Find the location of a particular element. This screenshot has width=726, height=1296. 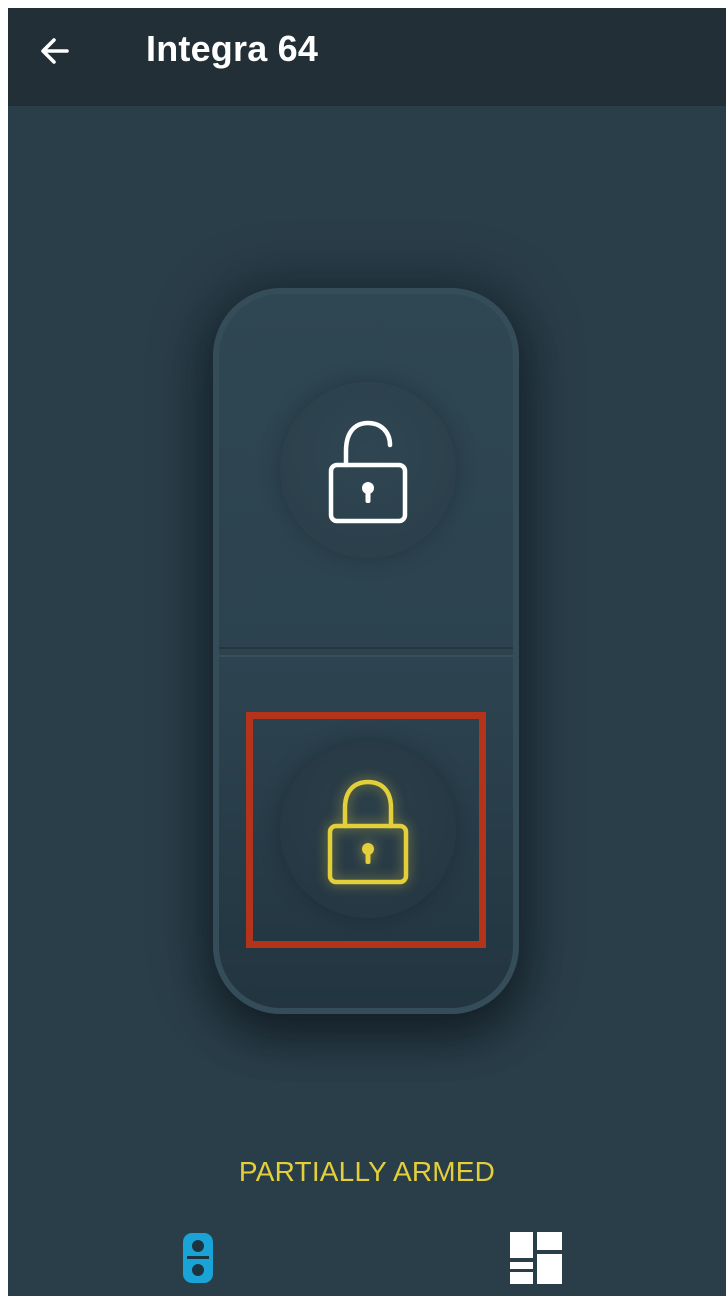

nav-item-dashboard is located at coordinates (536, 1258).